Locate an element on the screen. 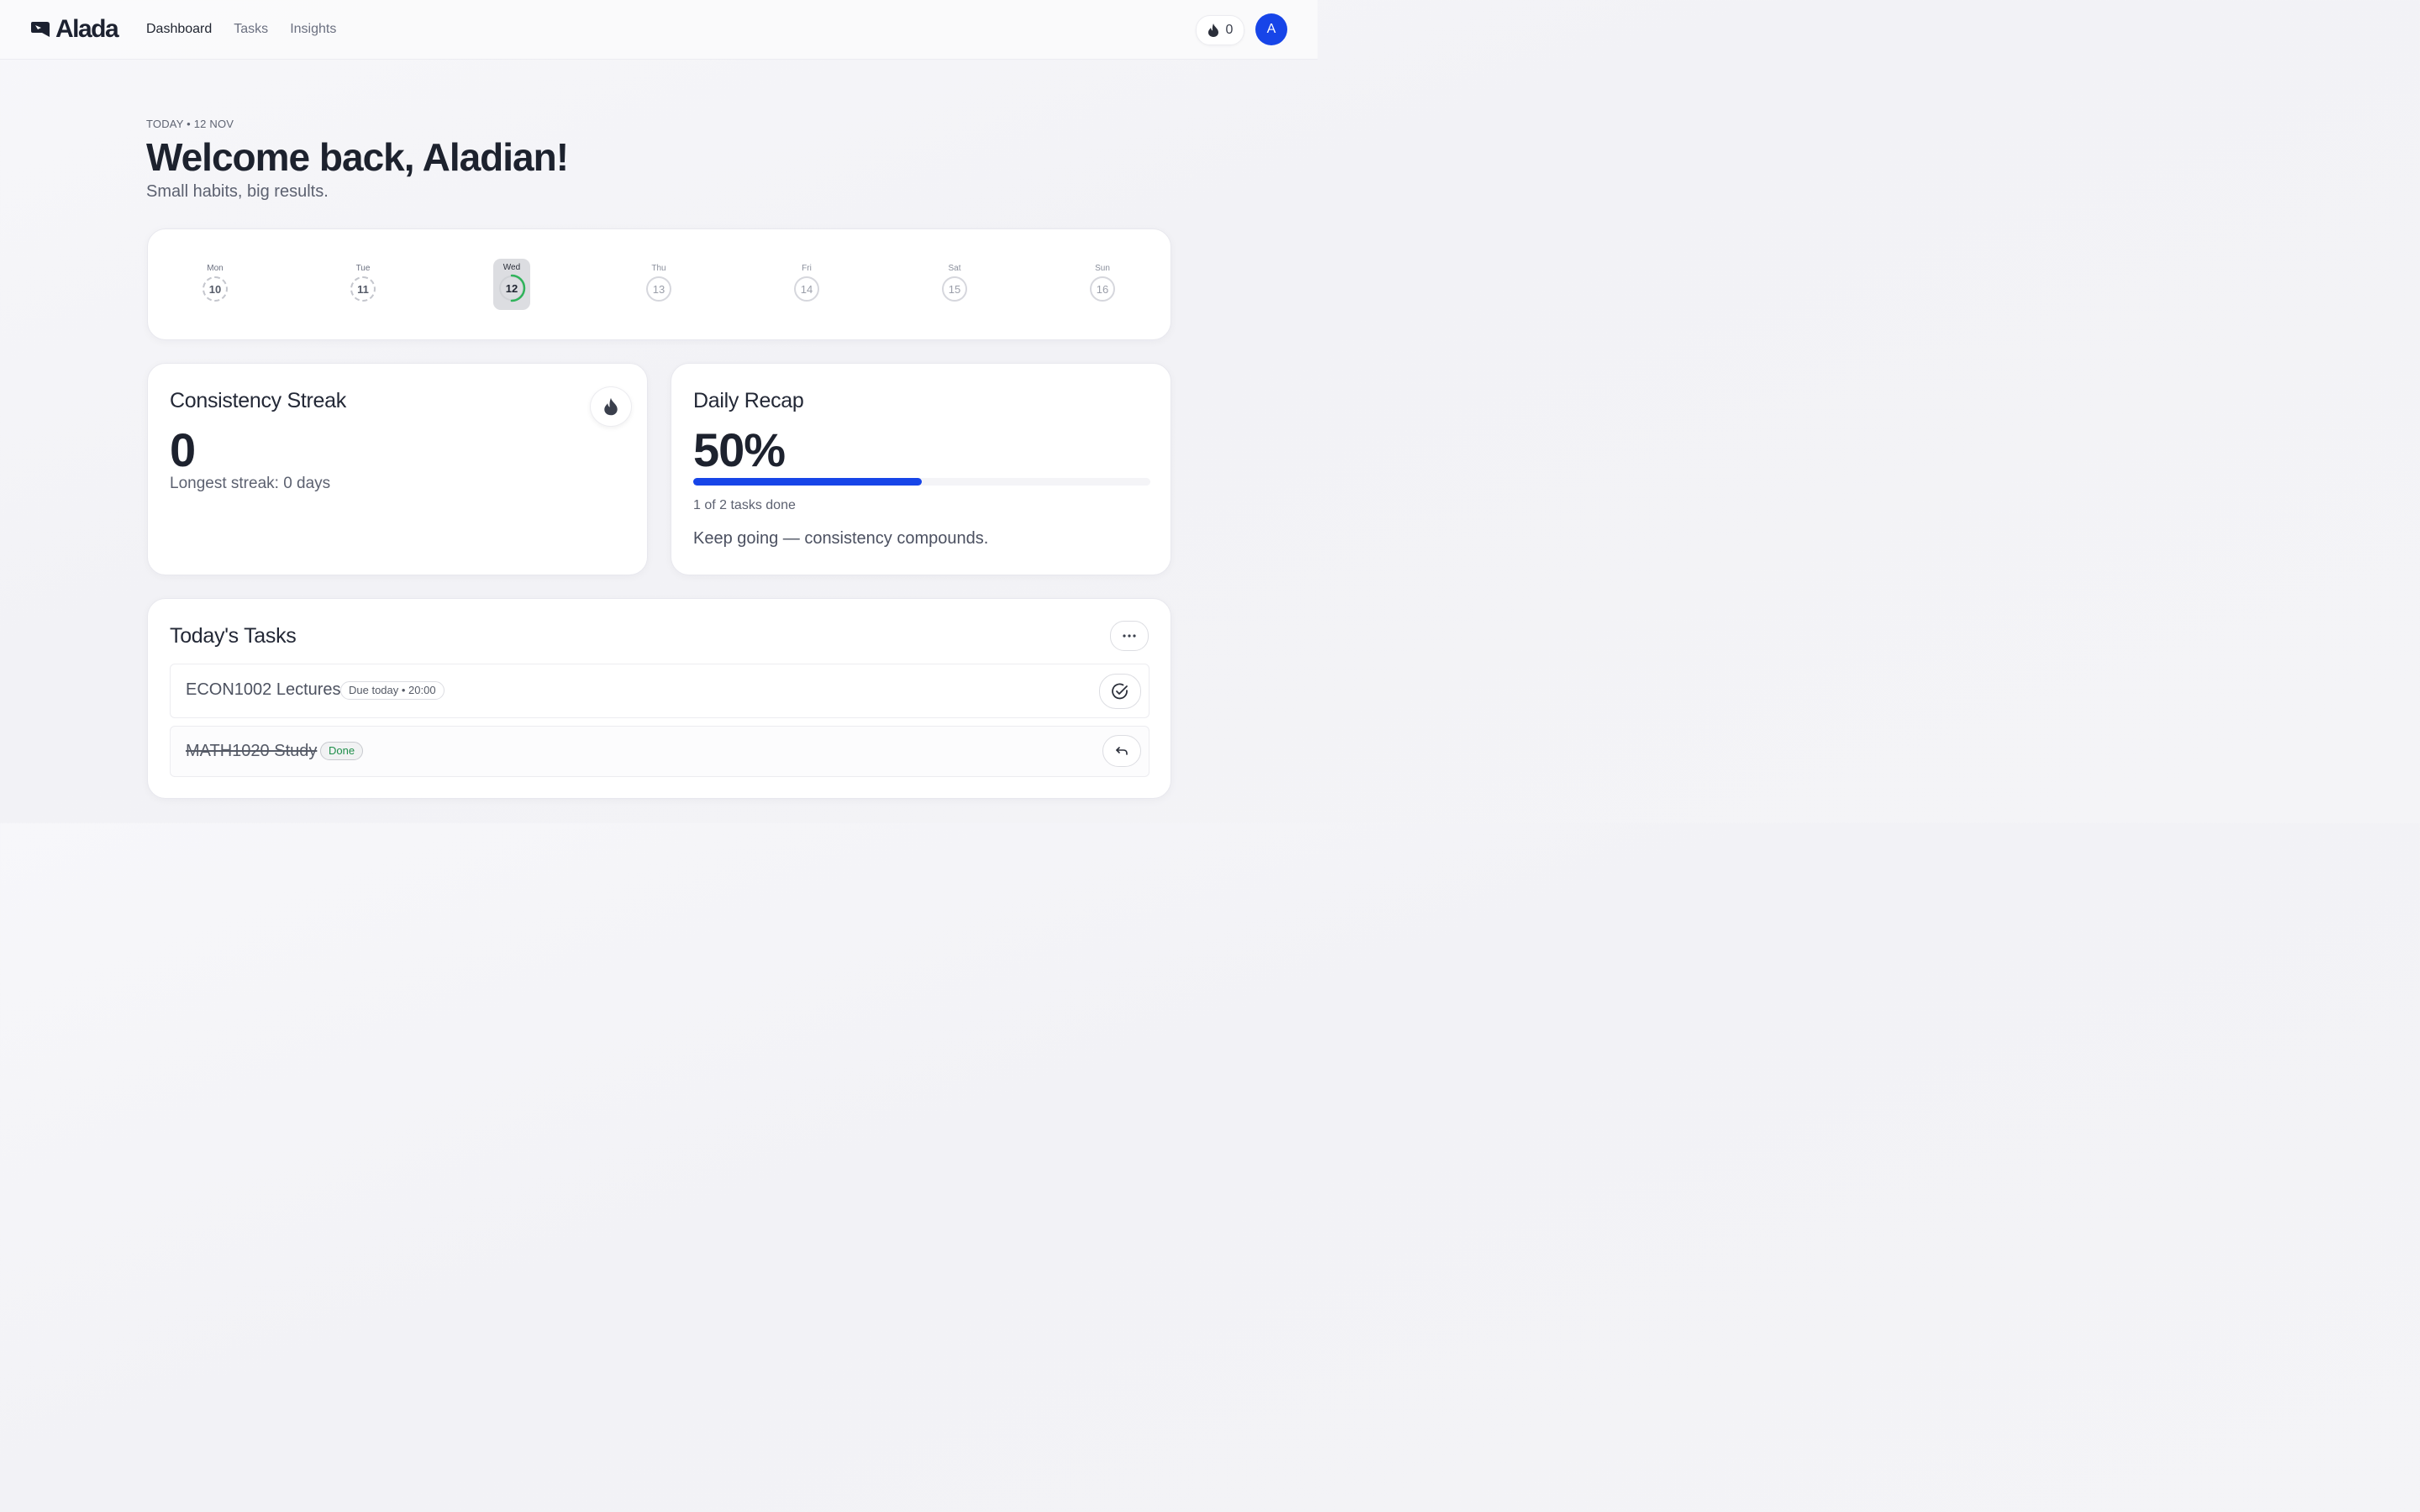 The width and height of the screenshot is (2420, 1512). day-sun: Sun 16 is located at coordinates (1103, 281).